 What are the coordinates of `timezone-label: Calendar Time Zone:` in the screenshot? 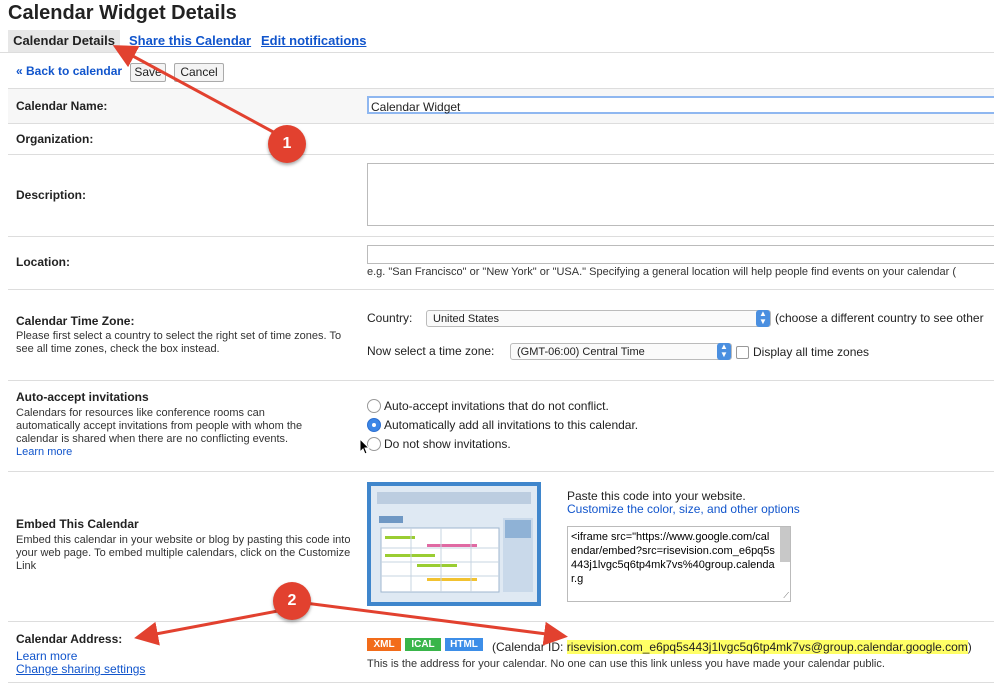 It's located at (75, 321).